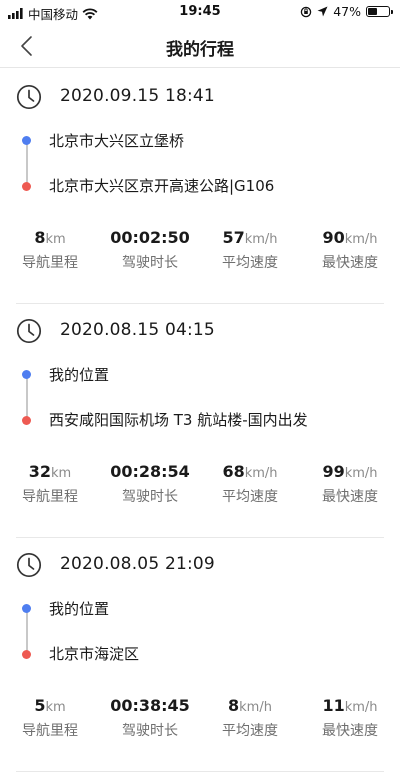  I want to click on trip-datetime: 2020.08.05 21:09, so click(137, 564).